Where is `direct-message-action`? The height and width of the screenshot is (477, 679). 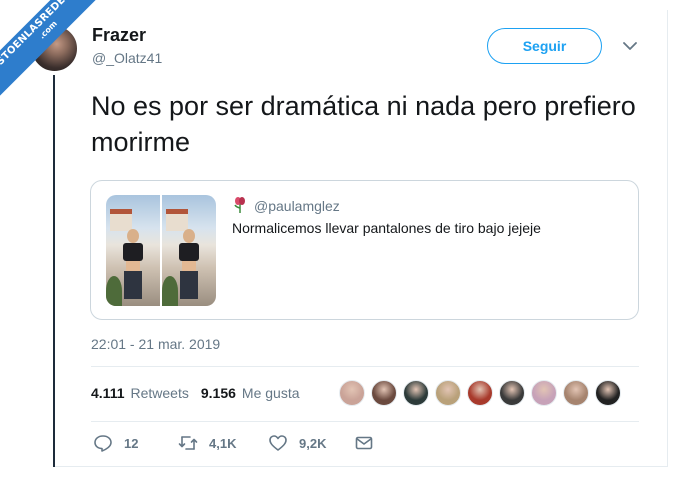 direct-message-action is located at coordinates (369, 443).